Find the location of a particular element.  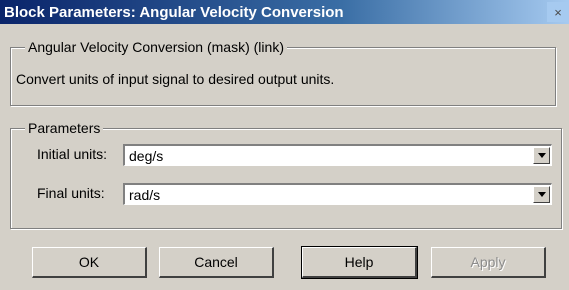

initial-units-value: deg/s is located at coordinates (146, 156).